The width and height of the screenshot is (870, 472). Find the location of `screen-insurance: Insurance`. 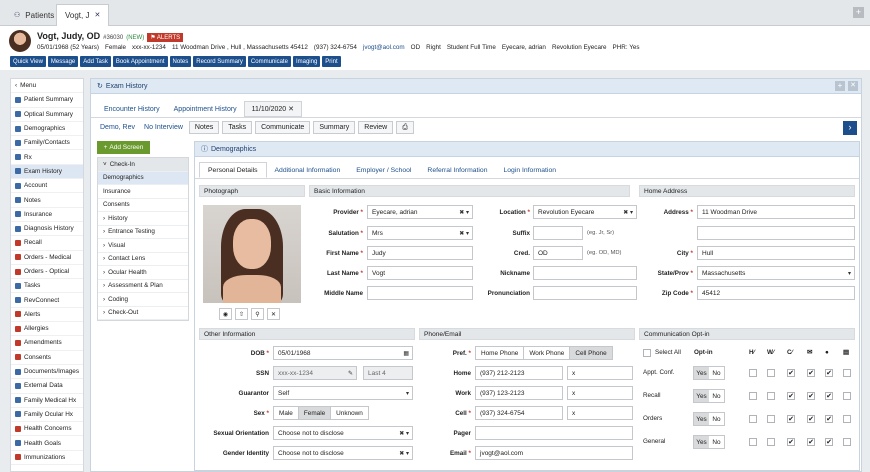

screen-insurance: Insurance is located at coordinates (143, 192).